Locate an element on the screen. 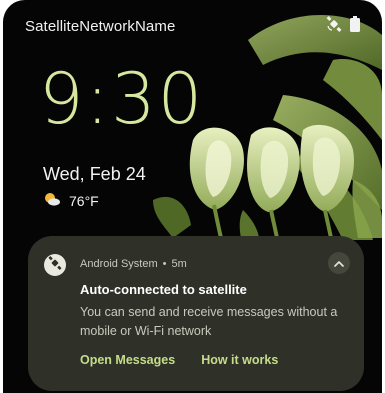 This screenshot has height=393, width=385. battery-icon is located at coordinates (355, 26).